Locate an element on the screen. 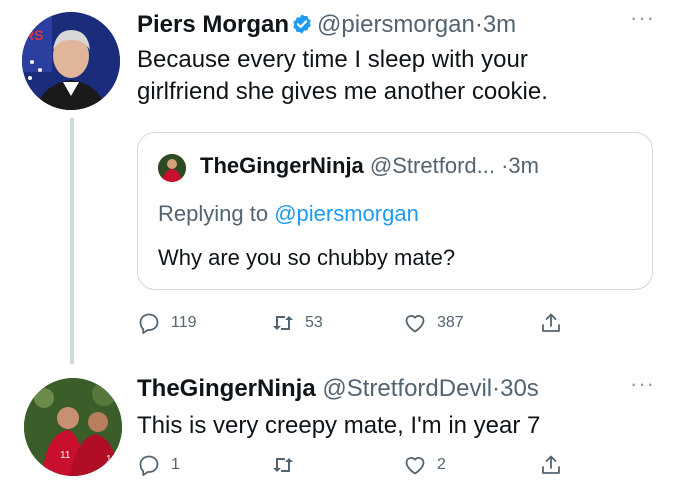  tweet-header: TheGingerNinja @StretfordDevil·30s is located at coordinates (338, 389).